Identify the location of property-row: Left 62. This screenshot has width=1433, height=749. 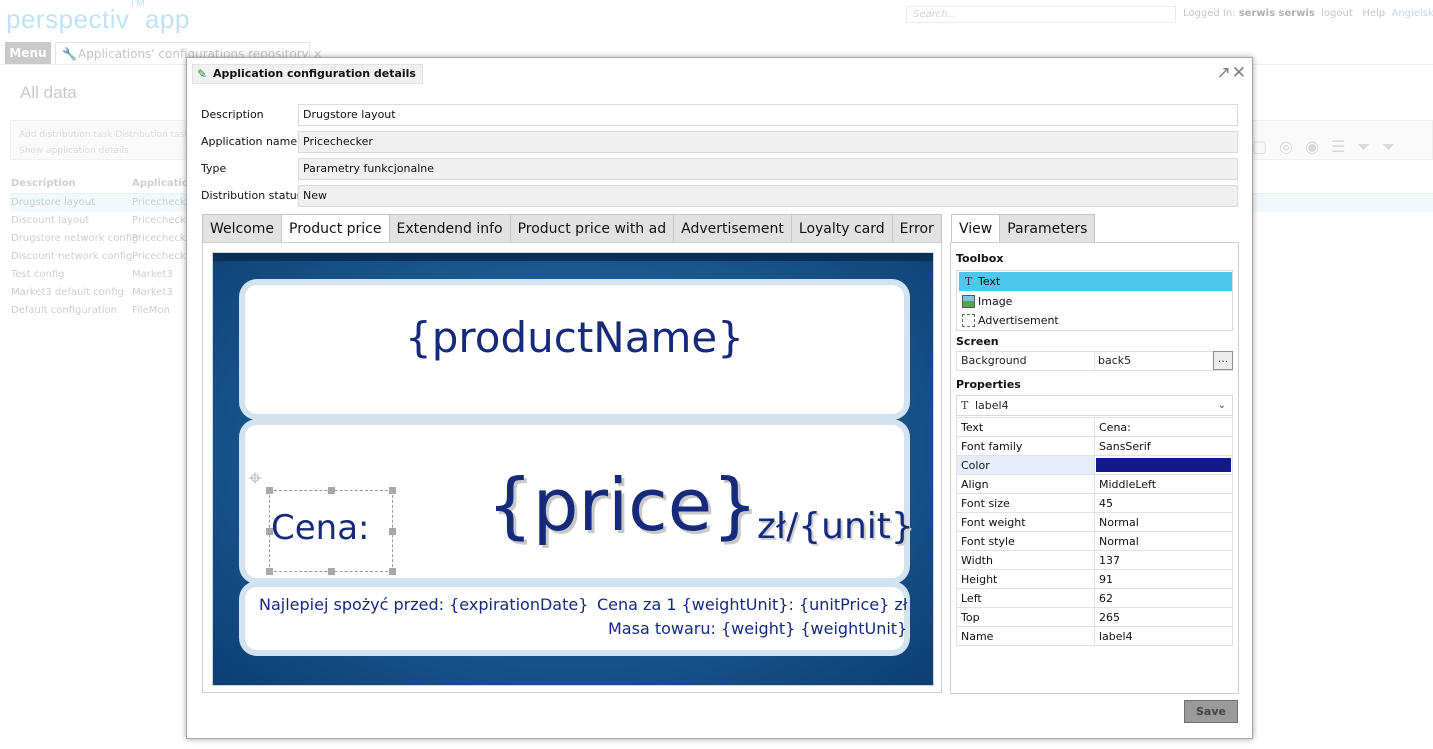
(1094, 598).